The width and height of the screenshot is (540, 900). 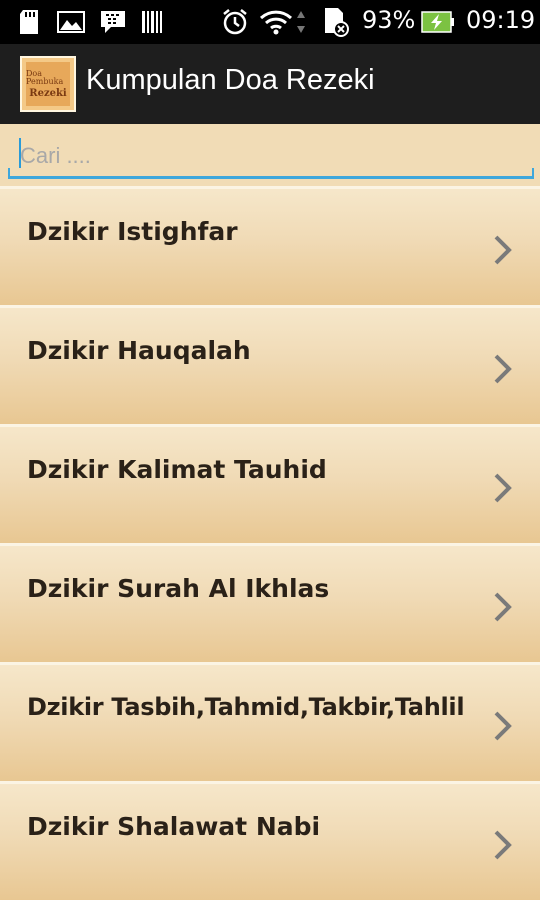 What do you see at coordinates (174, 826) in the screenshot?
I see `list-item-label: Dzikir Shalawat Nabi` at bounding box center [174, 826].